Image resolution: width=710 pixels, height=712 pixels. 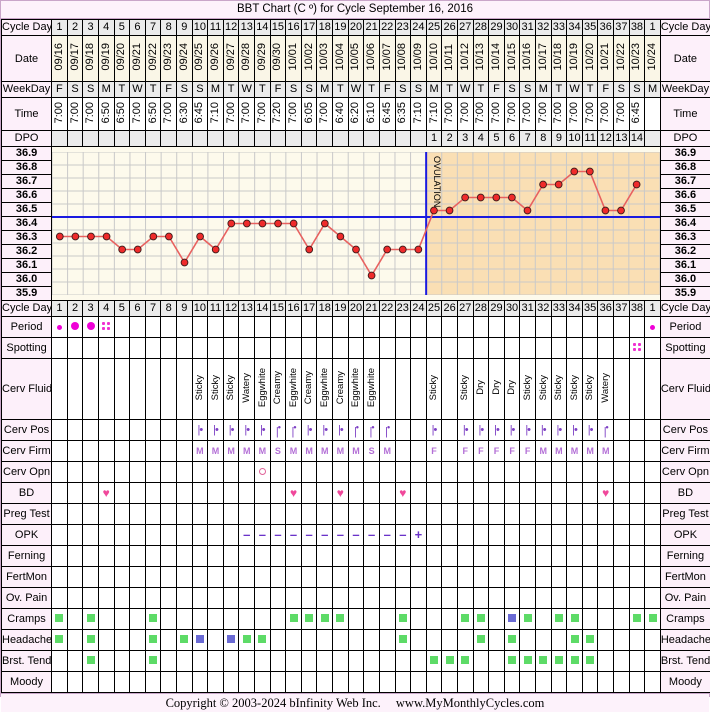 I want to click on cerv-fluid-cell, so click(x=60, y=389).